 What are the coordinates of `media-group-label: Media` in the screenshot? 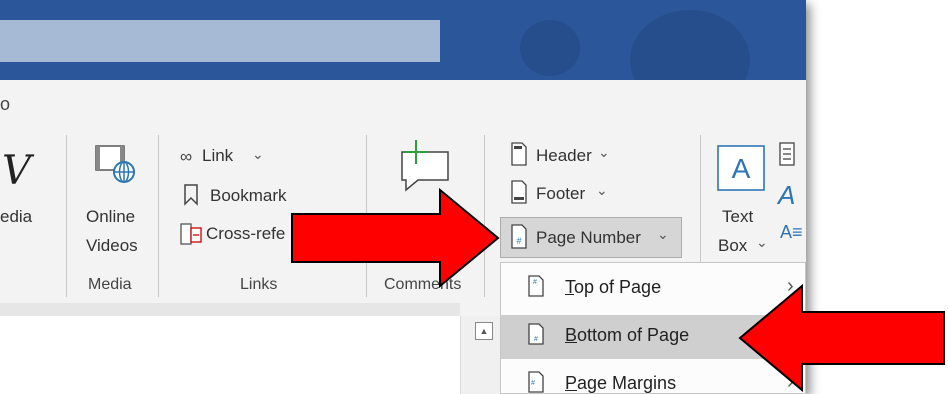 It's located at (110, 284).